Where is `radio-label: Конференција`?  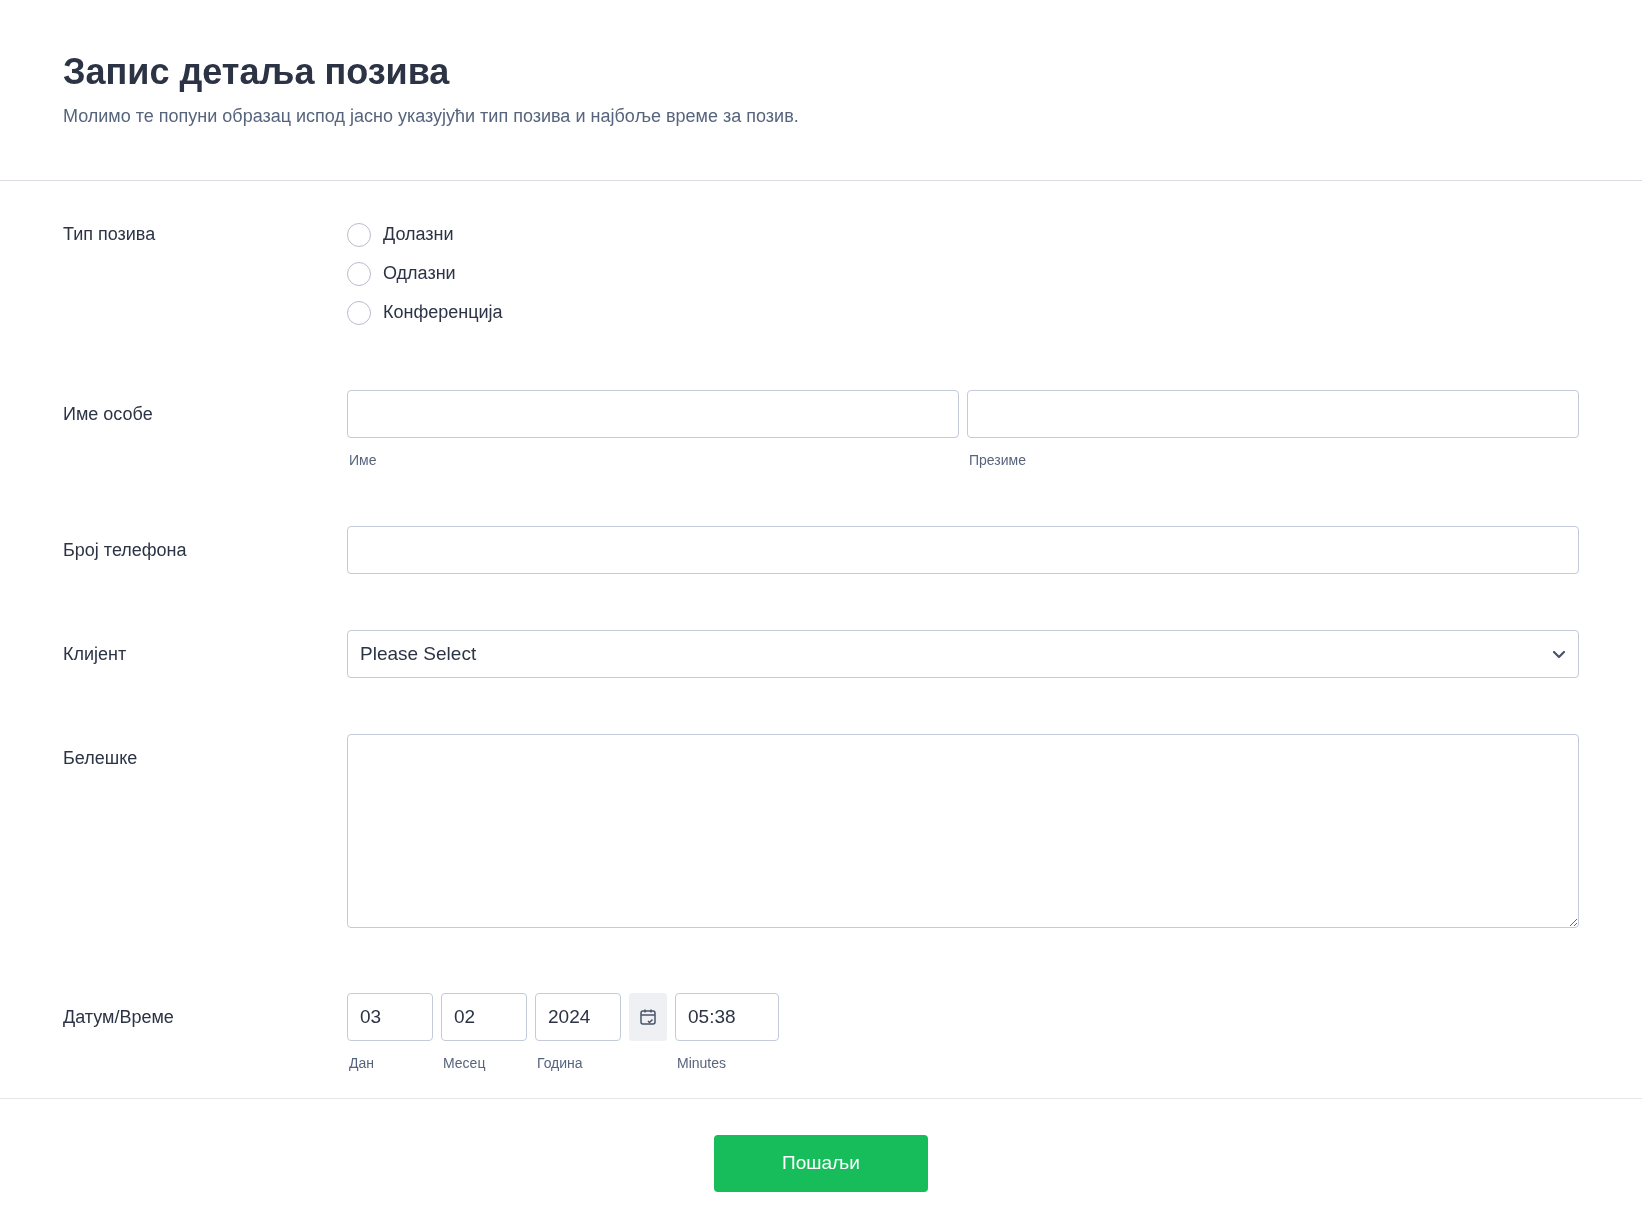
radio-label: Конференција is located at coordinates (443, 313).